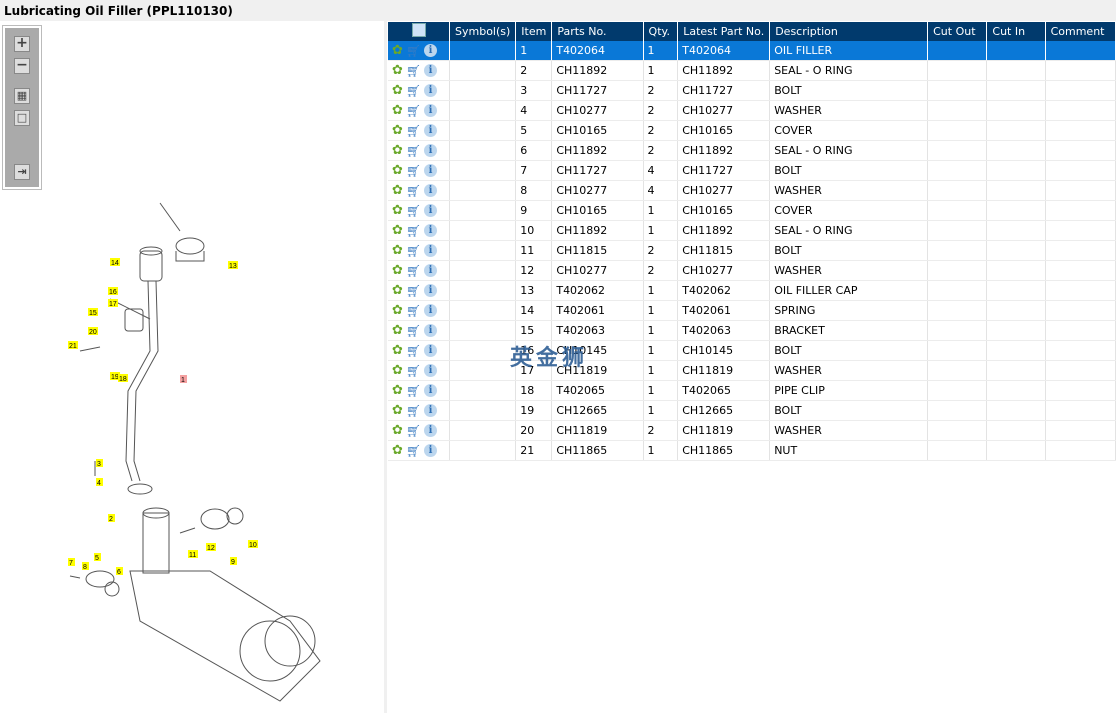  What do you see at coordinates (752, 430) in the screenshot?
I see `table-row: ✿ 🛒︎ i 20 CH11819 2 CH11819 WASHER` at bounding box center [752, 430].